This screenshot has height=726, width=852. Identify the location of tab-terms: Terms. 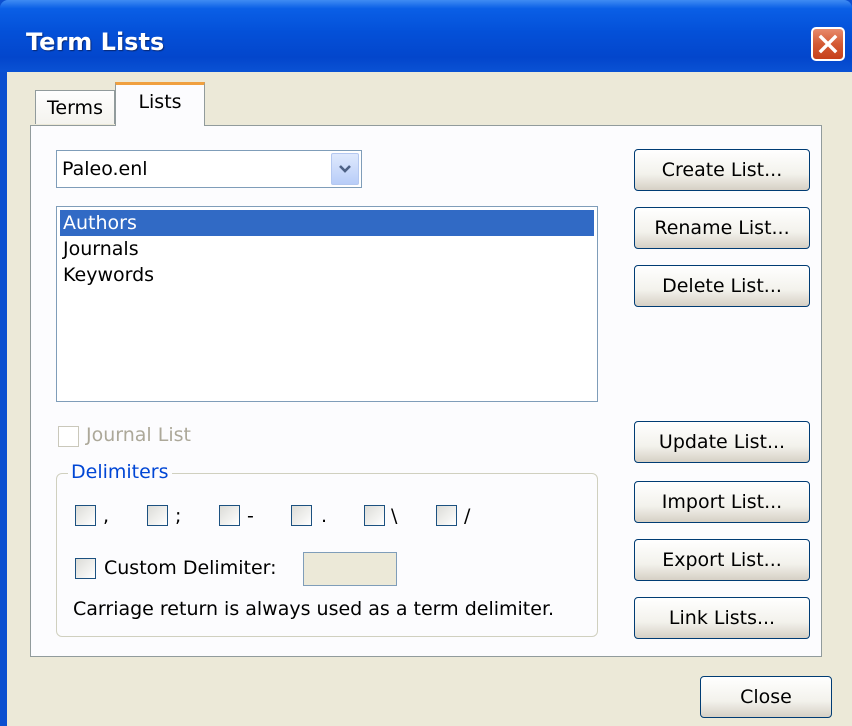
(75, 107).